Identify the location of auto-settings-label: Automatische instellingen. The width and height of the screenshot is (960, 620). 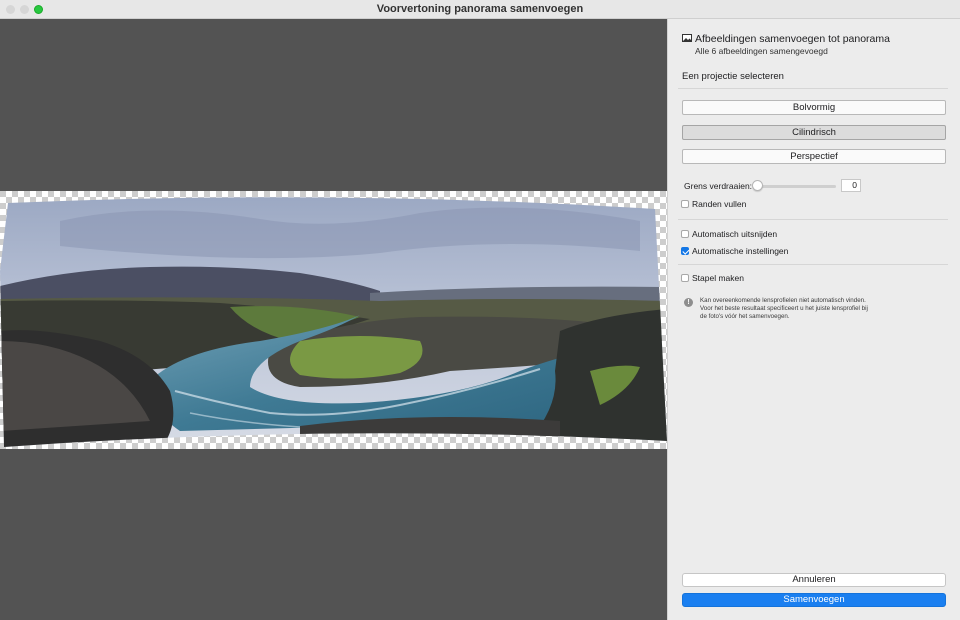
(740, 251).